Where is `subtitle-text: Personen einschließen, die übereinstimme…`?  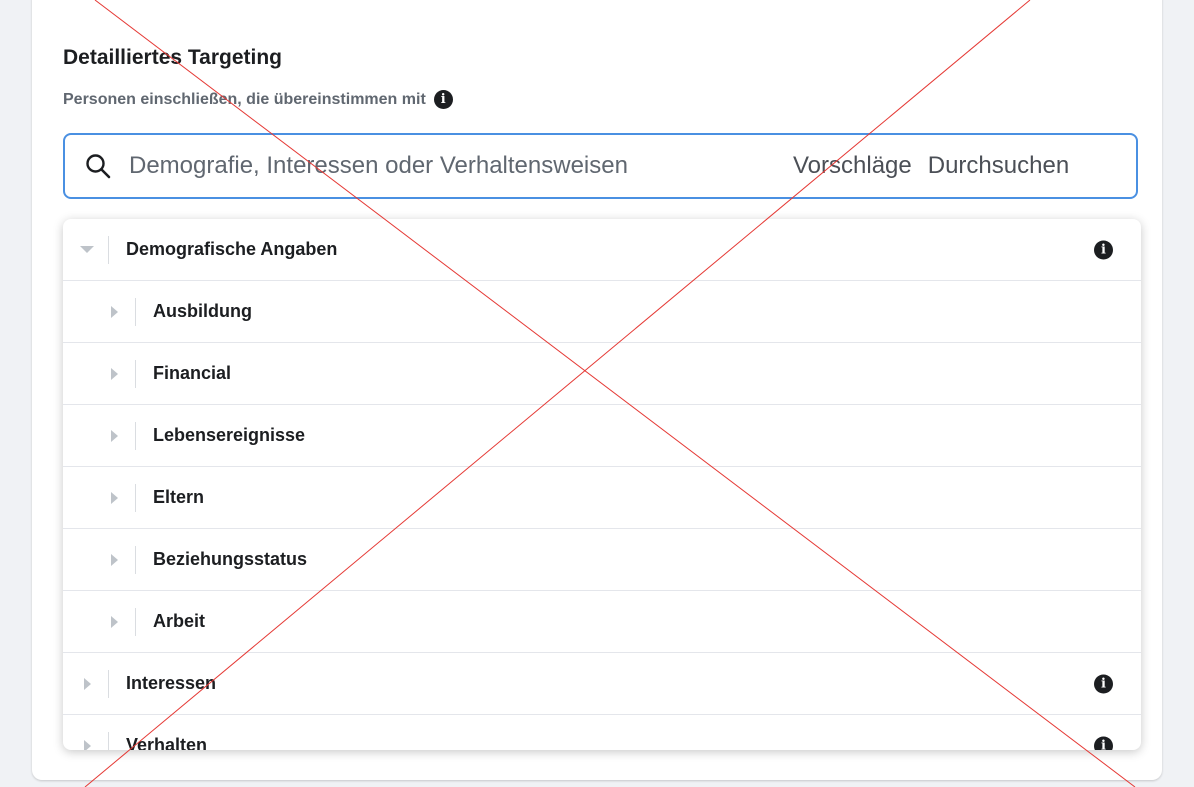 subtitle-text: Personen einschließen, die übereinstimme… is located at coordinates (244, 99).